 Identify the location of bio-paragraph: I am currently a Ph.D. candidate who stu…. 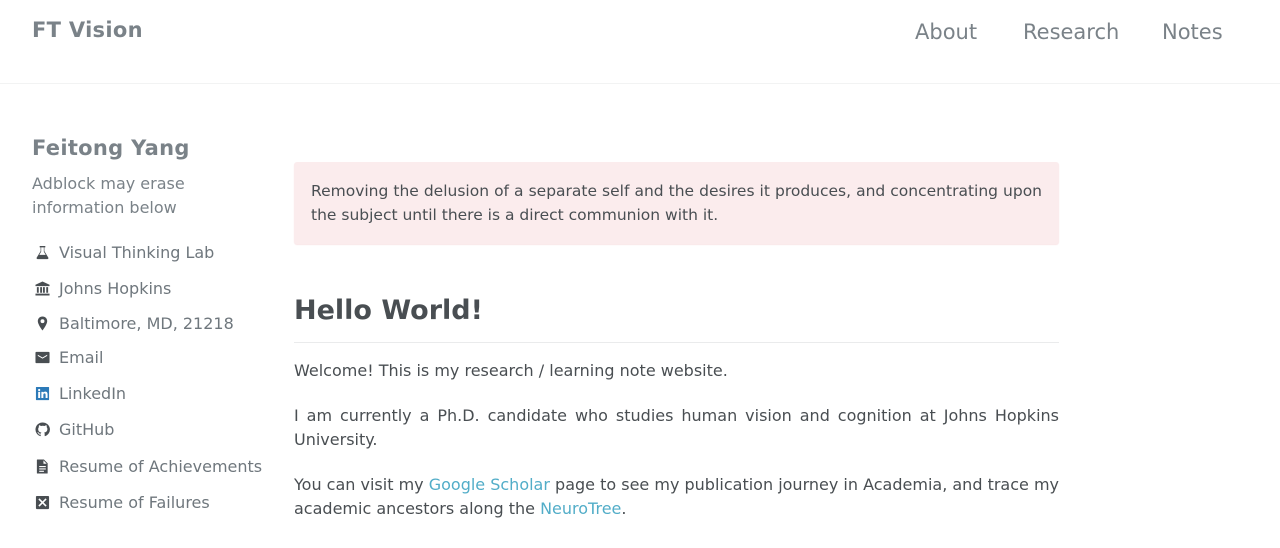
(676, 427).